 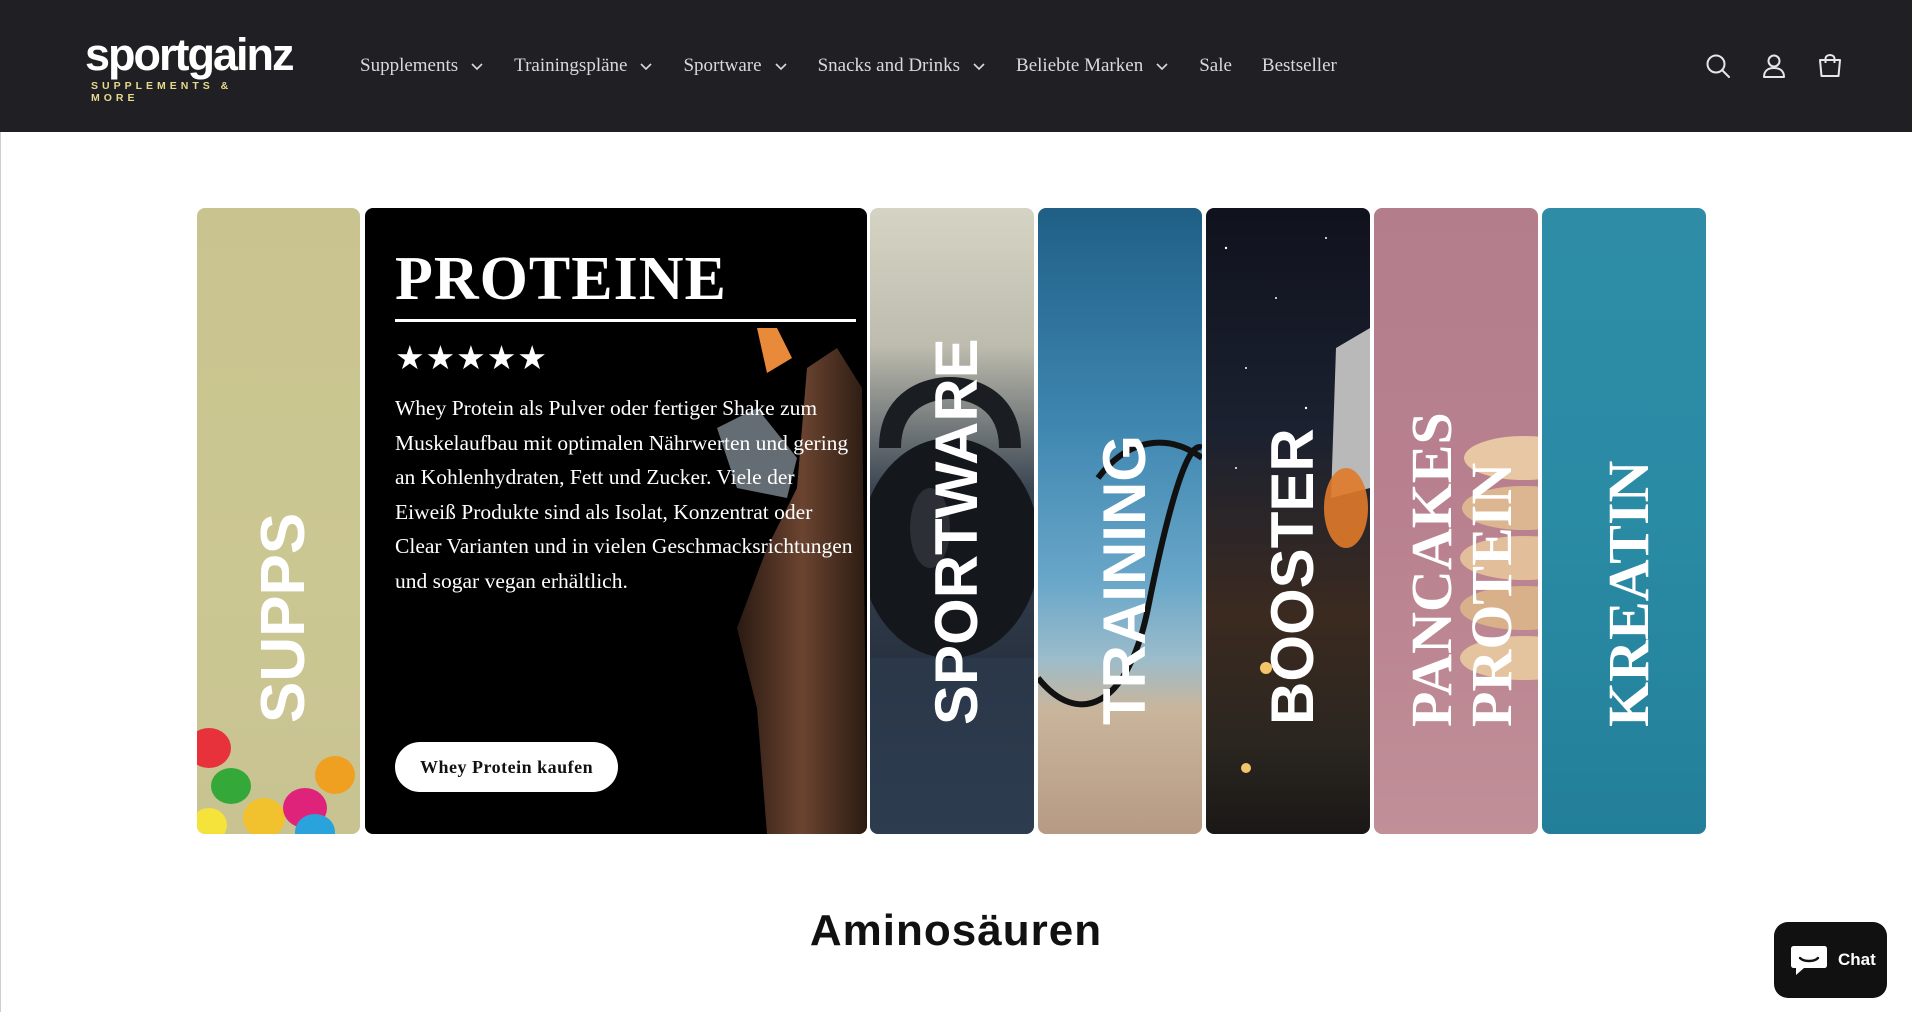 What do you see at coordinates (190, 54) in the screenshot?
I see `logo-wordmark: sportgainz` at bounding box center [190, 54].